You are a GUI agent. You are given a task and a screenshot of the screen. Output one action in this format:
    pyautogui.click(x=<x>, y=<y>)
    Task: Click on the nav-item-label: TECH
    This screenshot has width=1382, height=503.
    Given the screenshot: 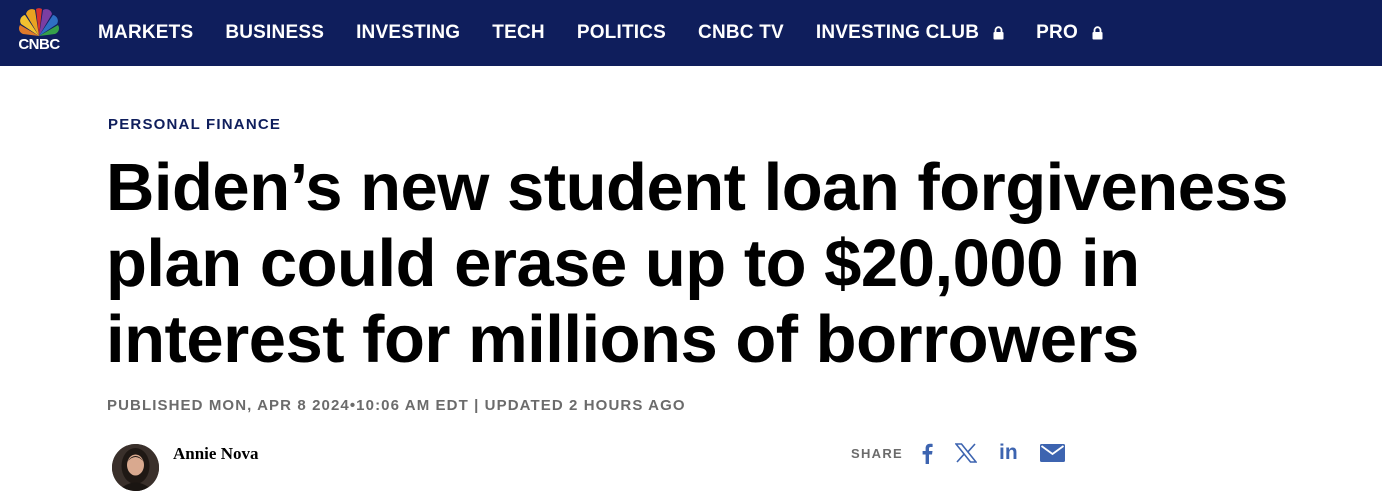 What is the action you would take?
    pyautogui.click(x=518, y=32)
    